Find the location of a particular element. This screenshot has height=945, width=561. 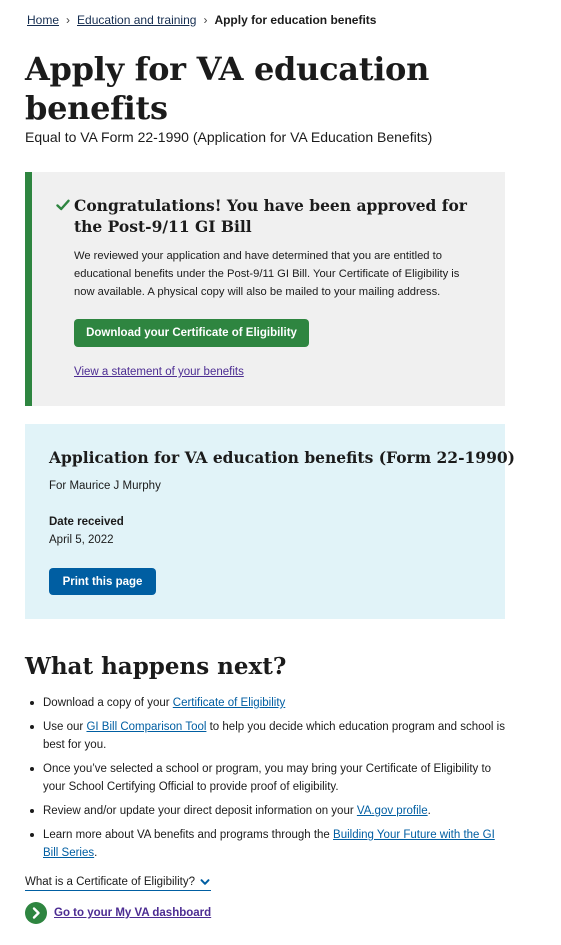

va-profile-link: VA.gov profile is located at coordinates (392, 811).